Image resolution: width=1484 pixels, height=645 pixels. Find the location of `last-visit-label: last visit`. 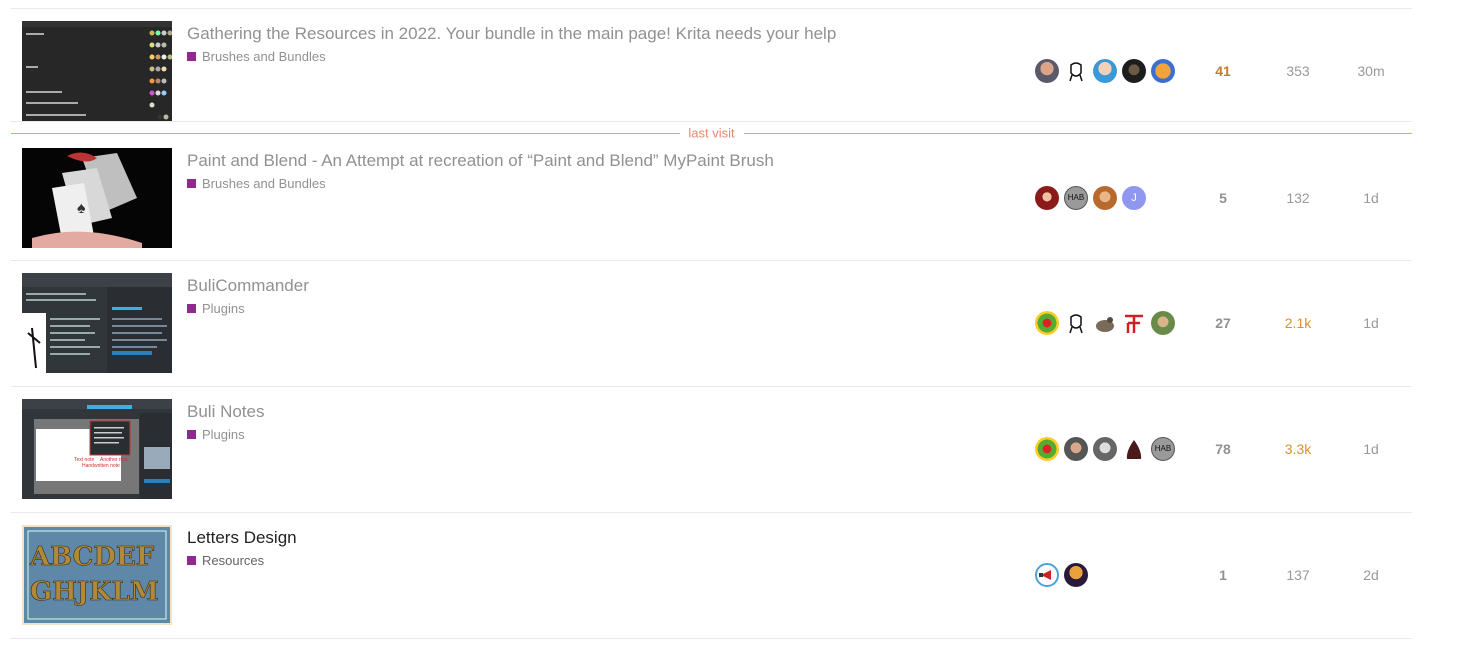

last-visit-label: last visit is located at coordinates (711, 133).